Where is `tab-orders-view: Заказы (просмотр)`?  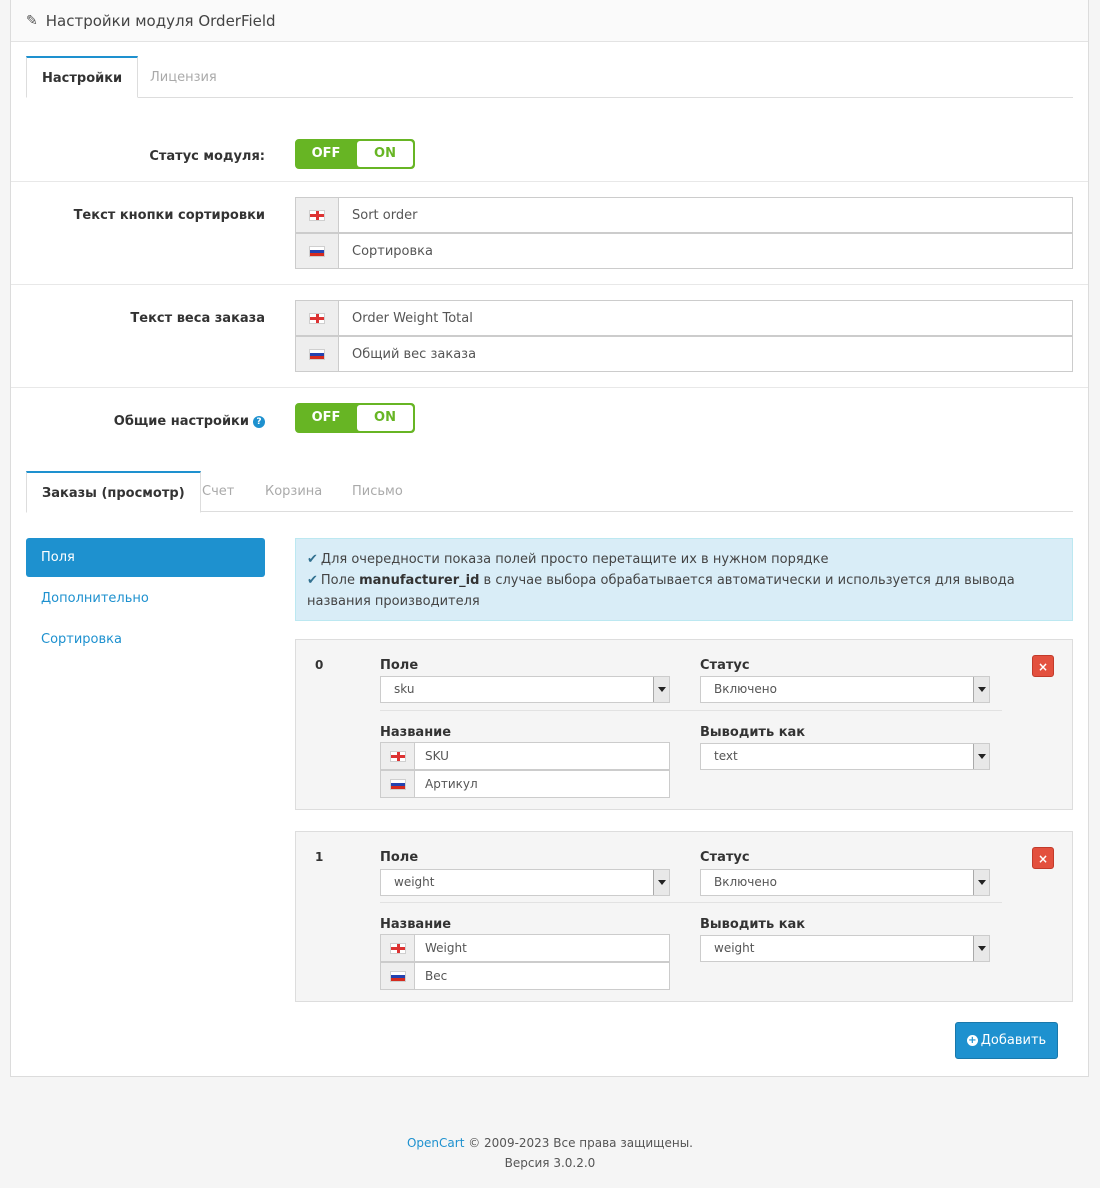
tab-orders-view: Заказы (просмотр) is located at coordinates (113, 492).